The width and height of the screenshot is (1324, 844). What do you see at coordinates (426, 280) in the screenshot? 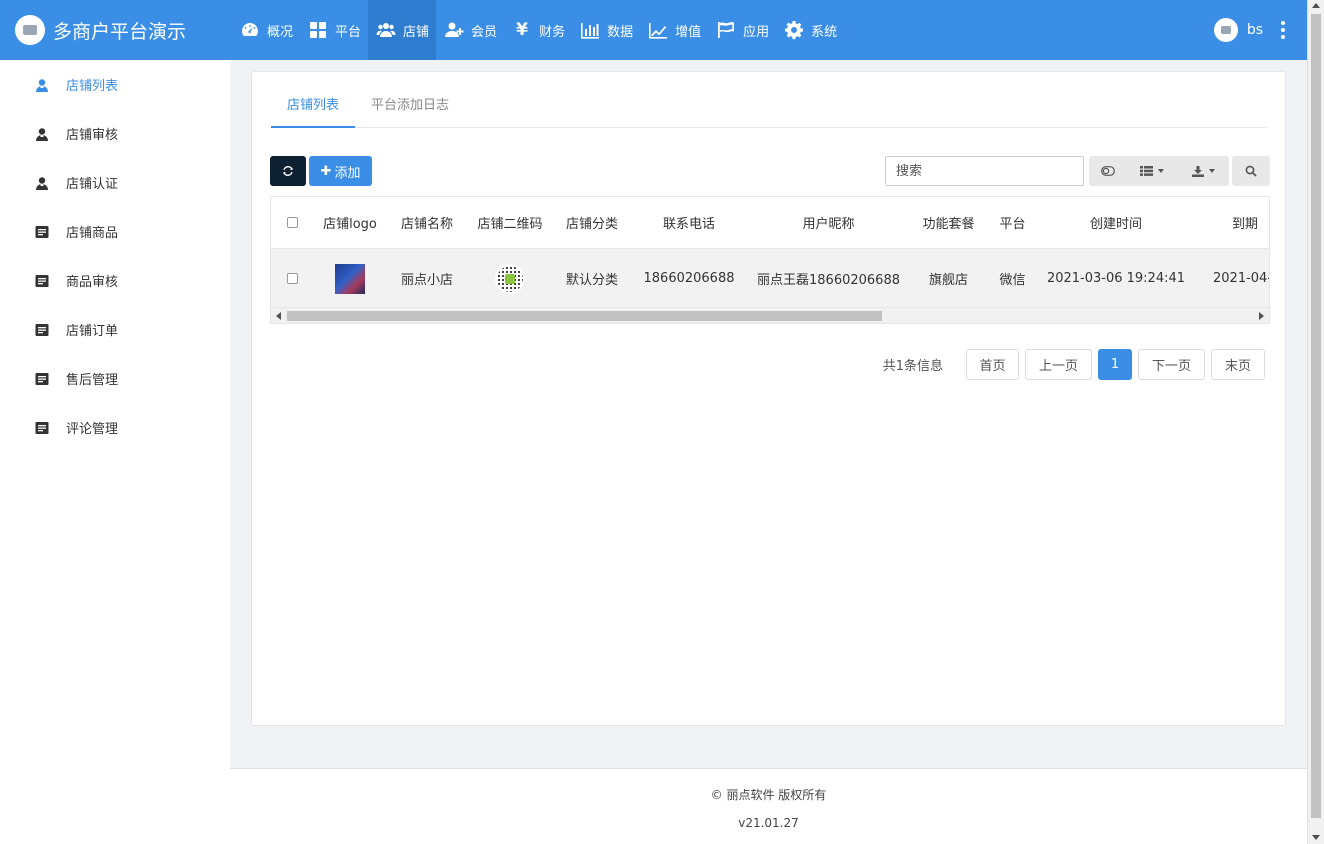
I see `shop-name-cell: 丽点小店` at bounding box center [426, 280].